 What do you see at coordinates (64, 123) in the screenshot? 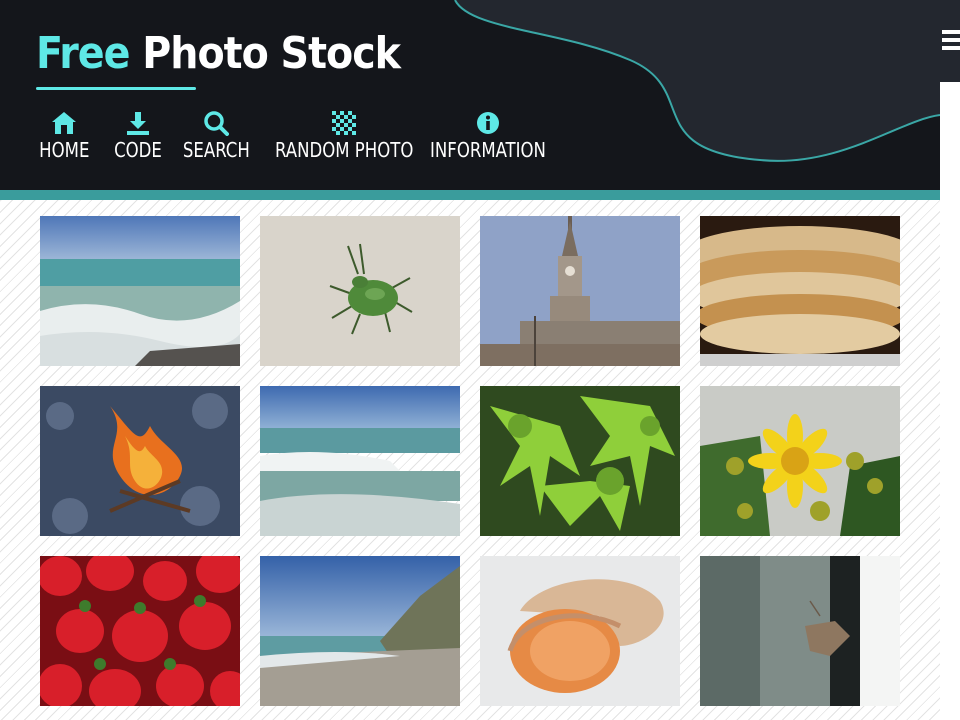
I see `home-icon` at bounding box center [64, 123].